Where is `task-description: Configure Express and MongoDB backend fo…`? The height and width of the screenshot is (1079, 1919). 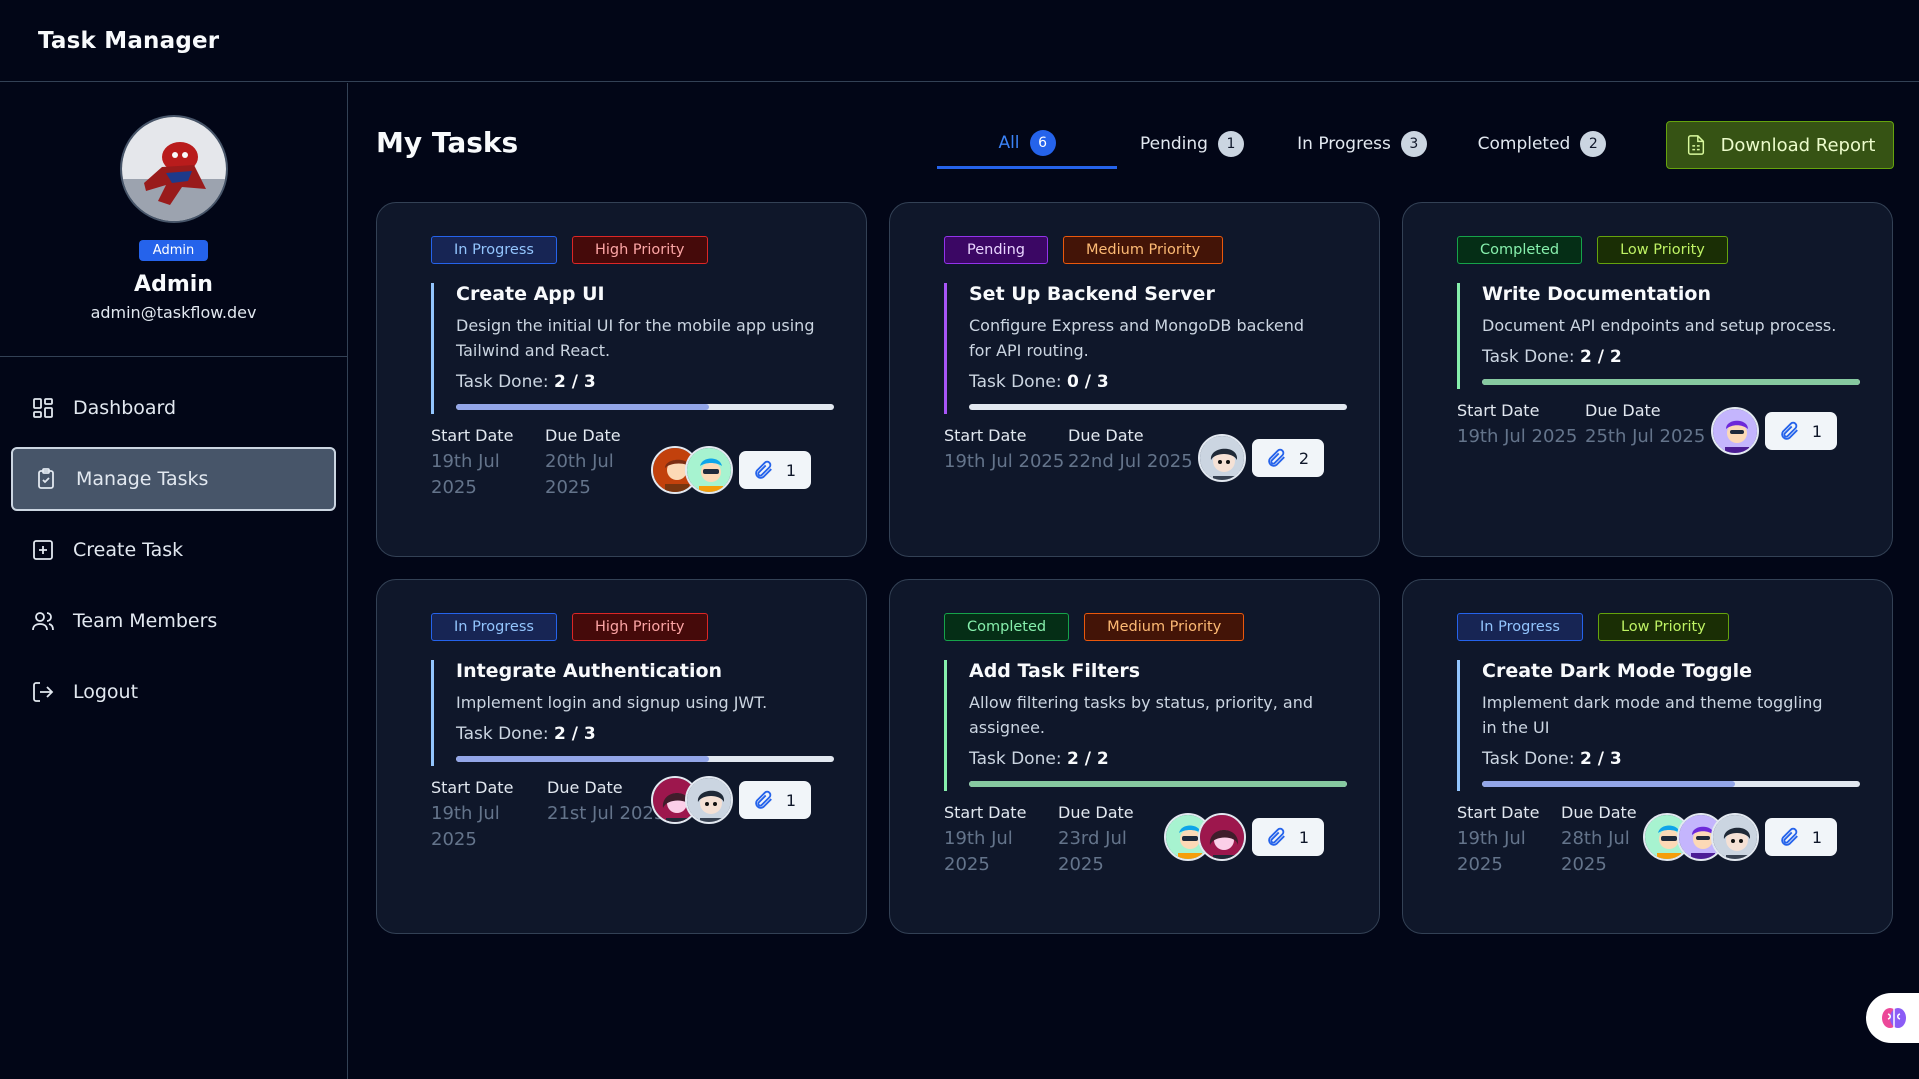 task-description: Configure Express and MongoDB backend fo… is located at coordinates (1137, 338).